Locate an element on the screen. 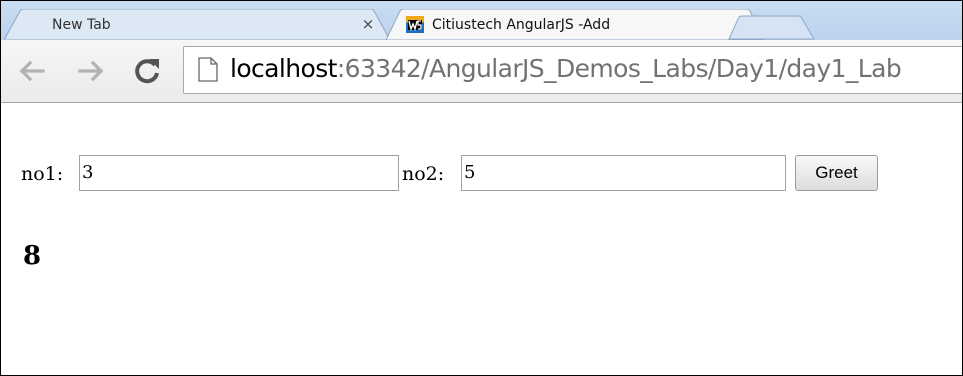  tab-new-tab: New Tab × is located at coordinates (200, 24).